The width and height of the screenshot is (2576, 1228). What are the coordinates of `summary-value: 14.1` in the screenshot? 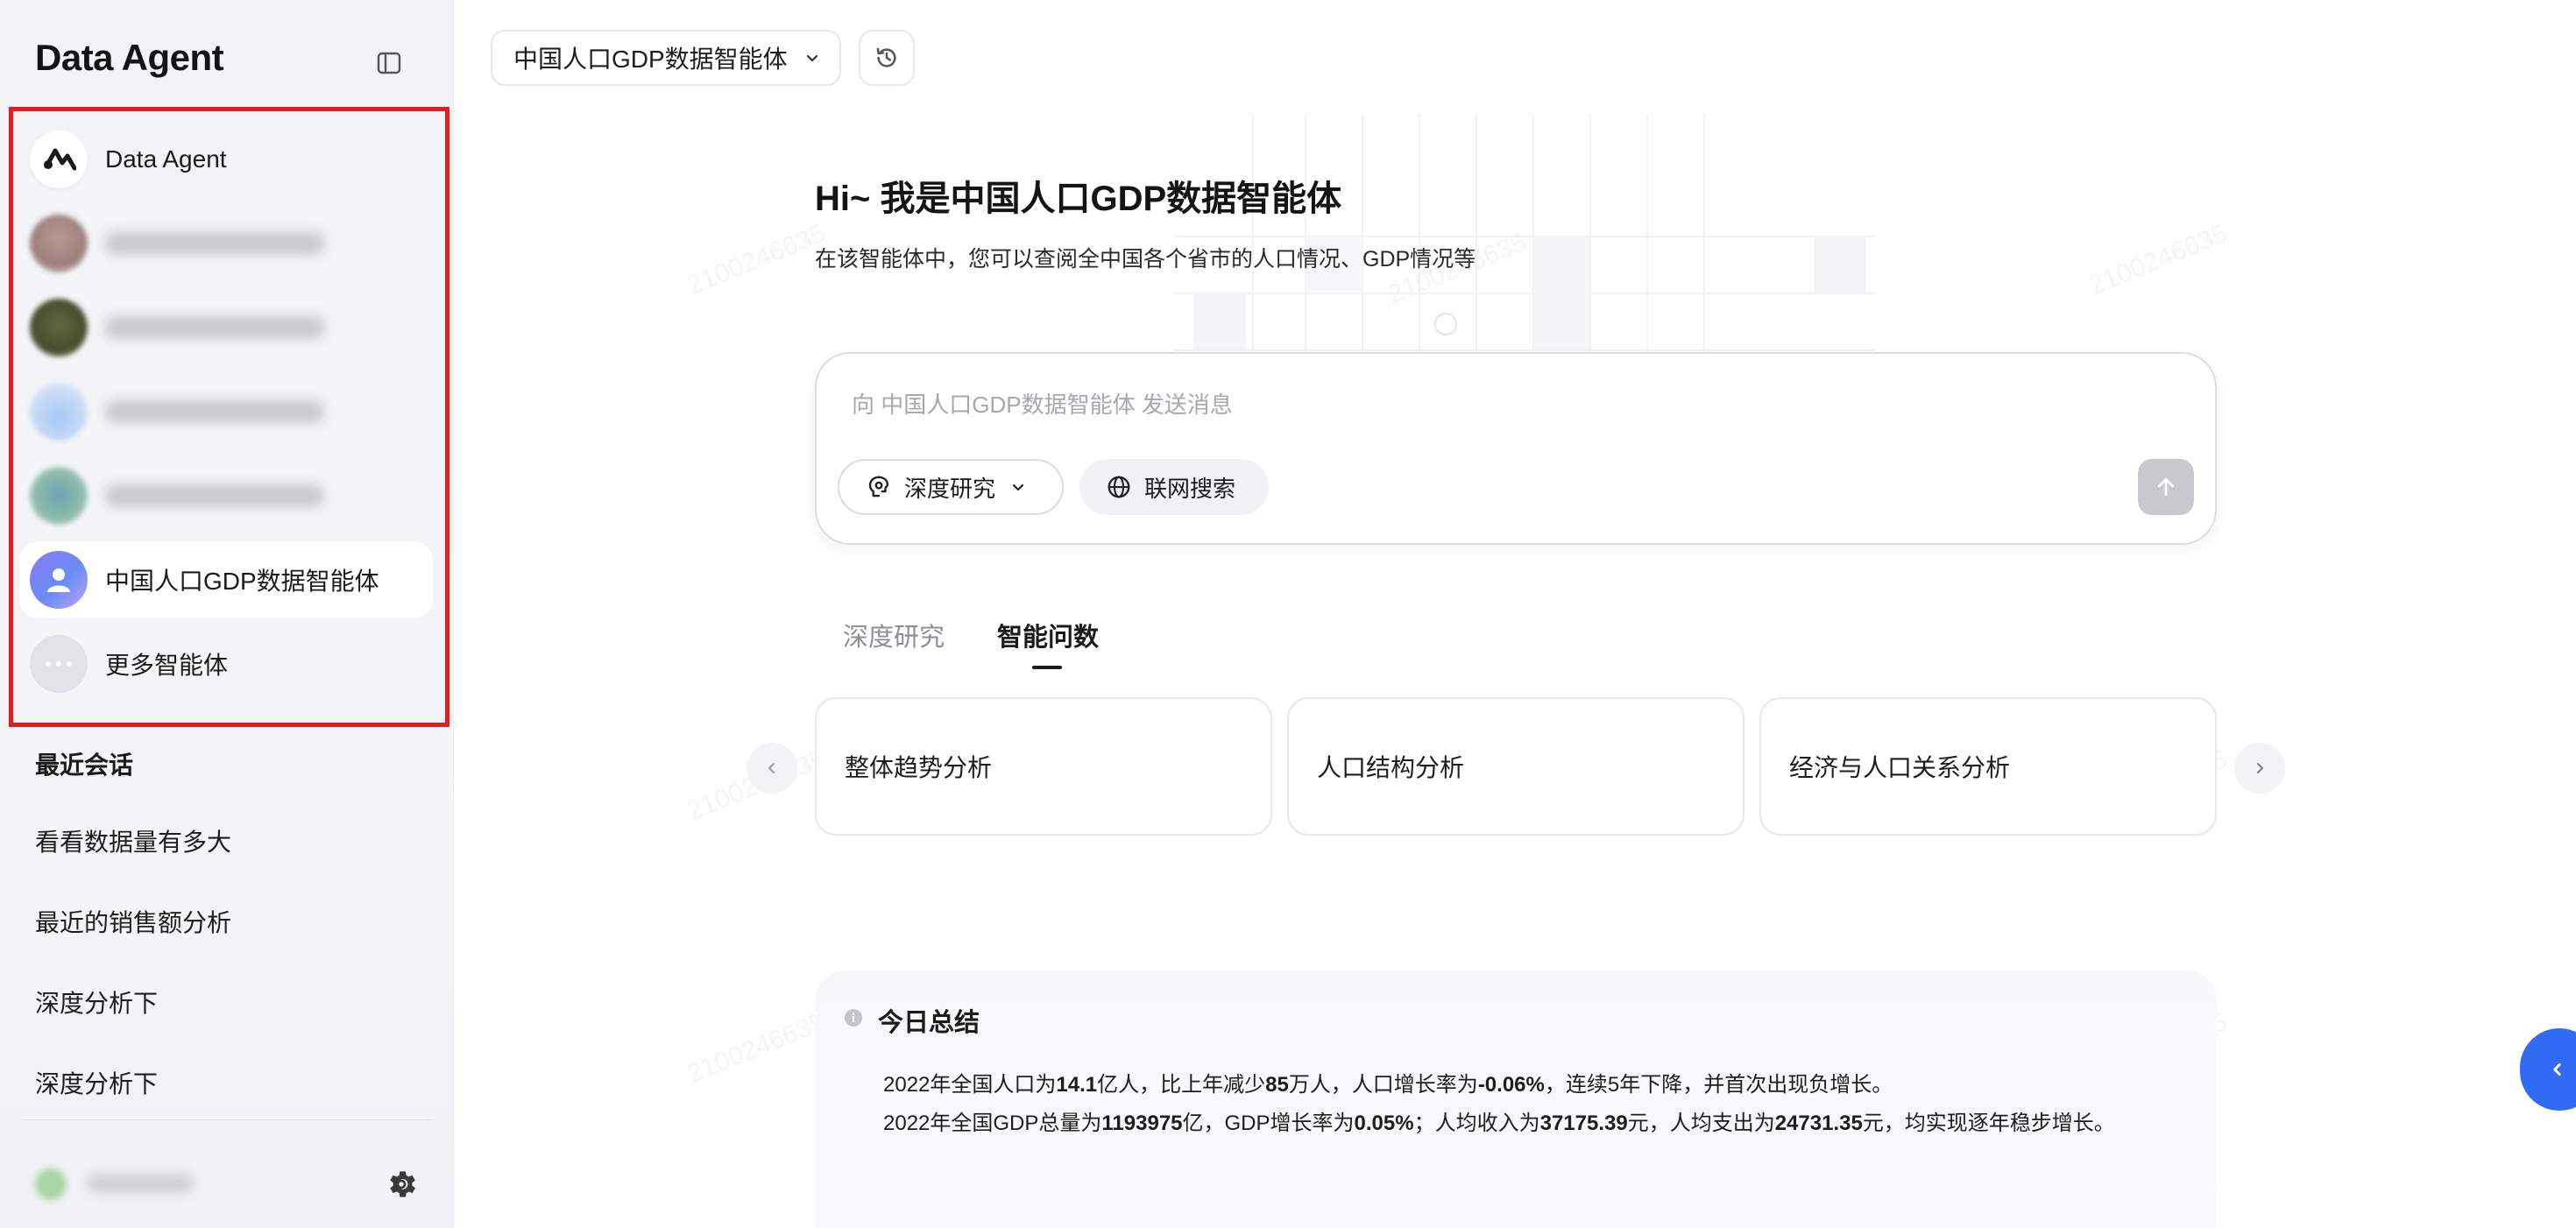 It's located at (1077, 1085).